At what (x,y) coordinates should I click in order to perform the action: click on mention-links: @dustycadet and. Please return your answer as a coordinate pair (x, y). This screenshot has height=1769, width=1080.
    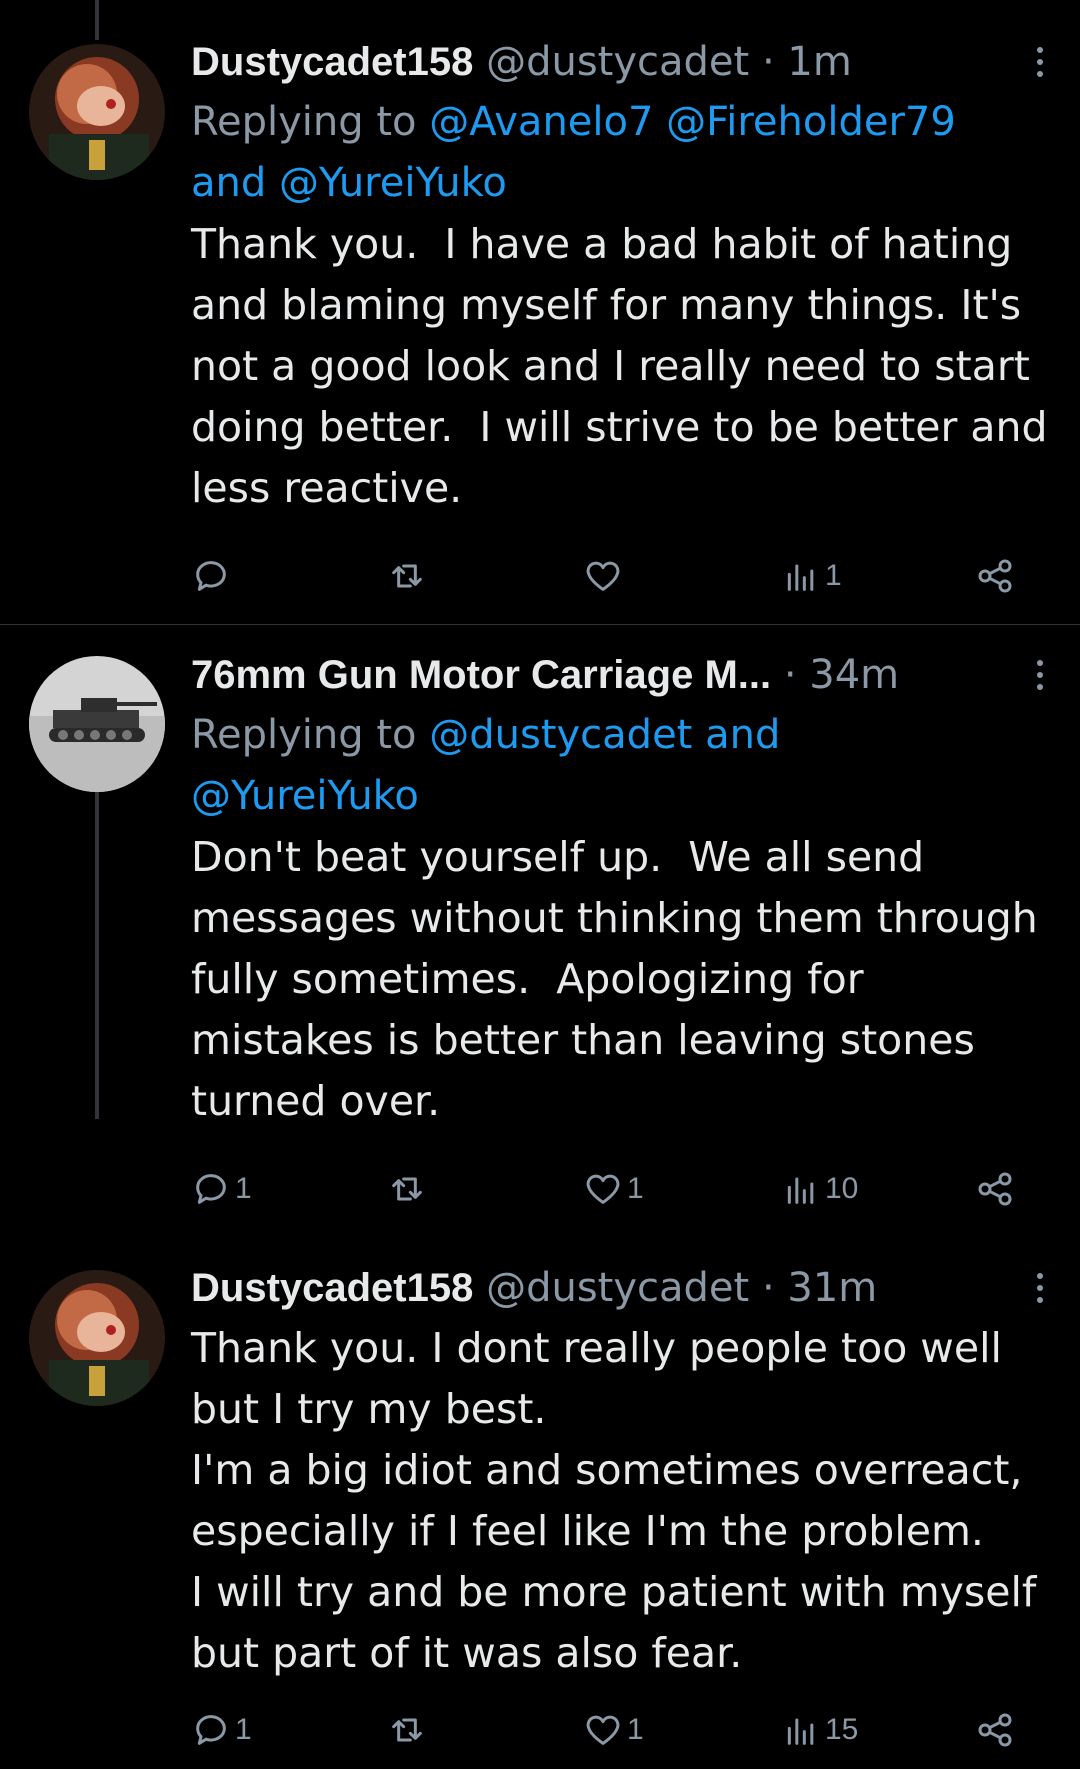
    Looking at the image, I should click on (604, 735).